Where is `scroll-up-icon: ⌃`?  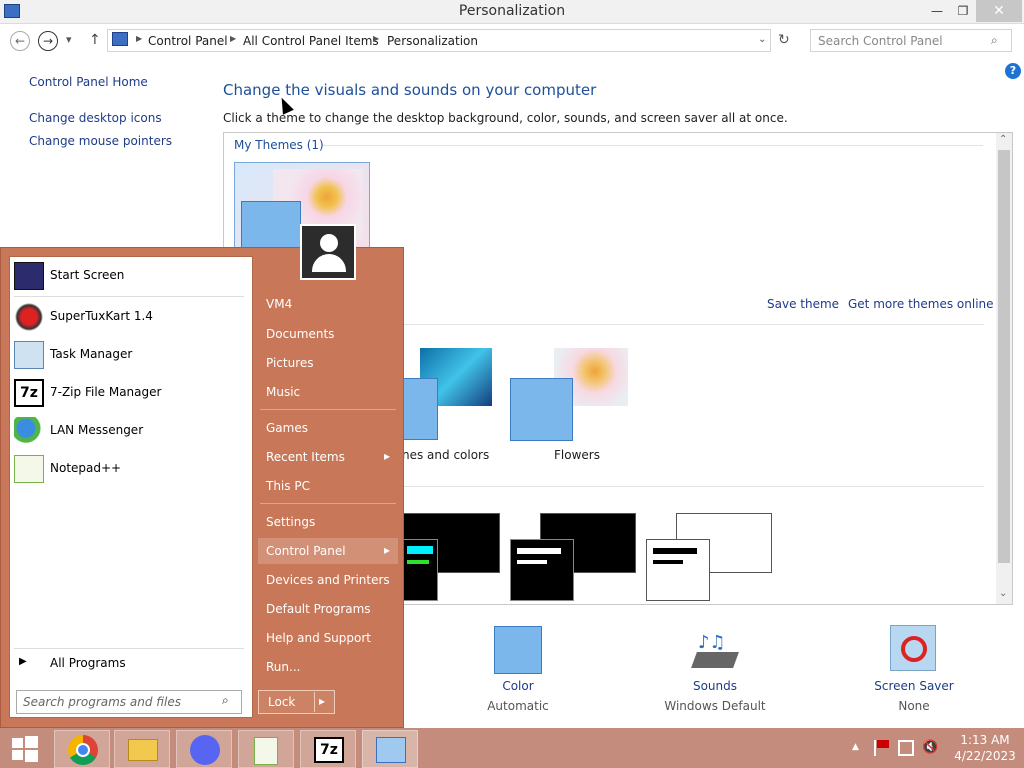 scroll-up-icon: ⌃ is located at coordinates (1003, 139).